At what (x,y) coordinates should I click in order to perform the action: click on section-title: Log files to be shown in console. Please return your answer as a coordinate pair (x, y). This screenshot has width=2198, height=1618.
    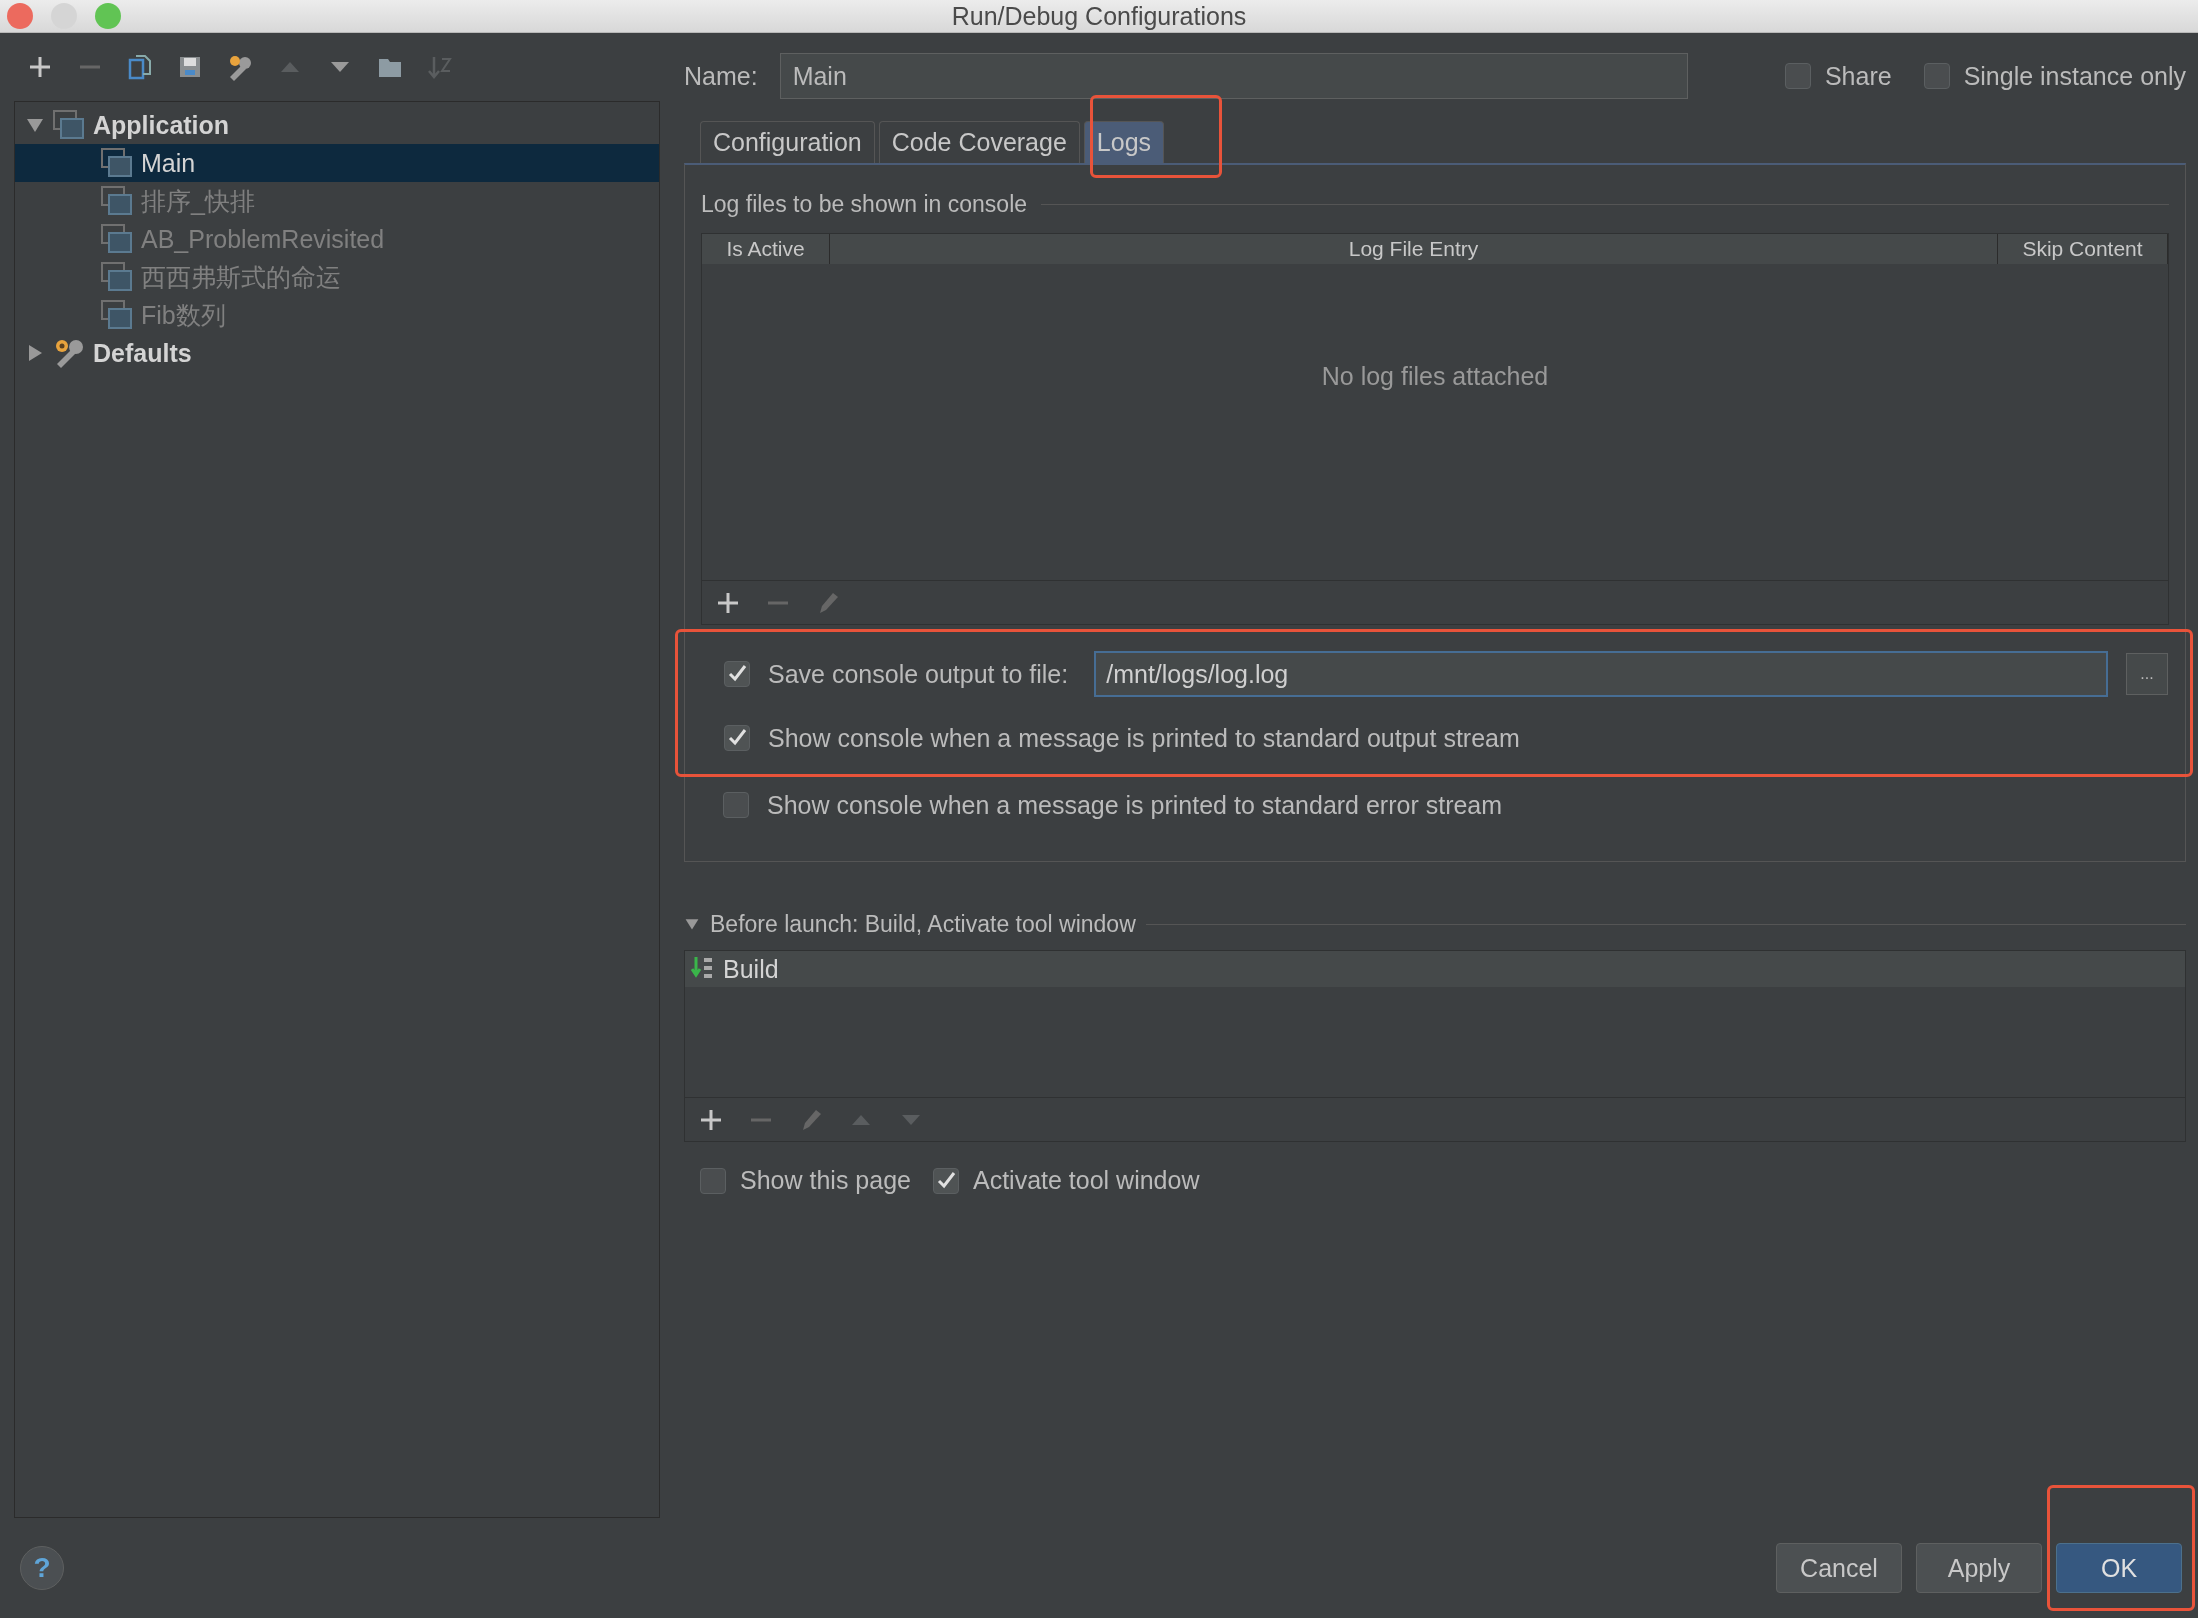
    Looking at the image, I should click on (864, 204).